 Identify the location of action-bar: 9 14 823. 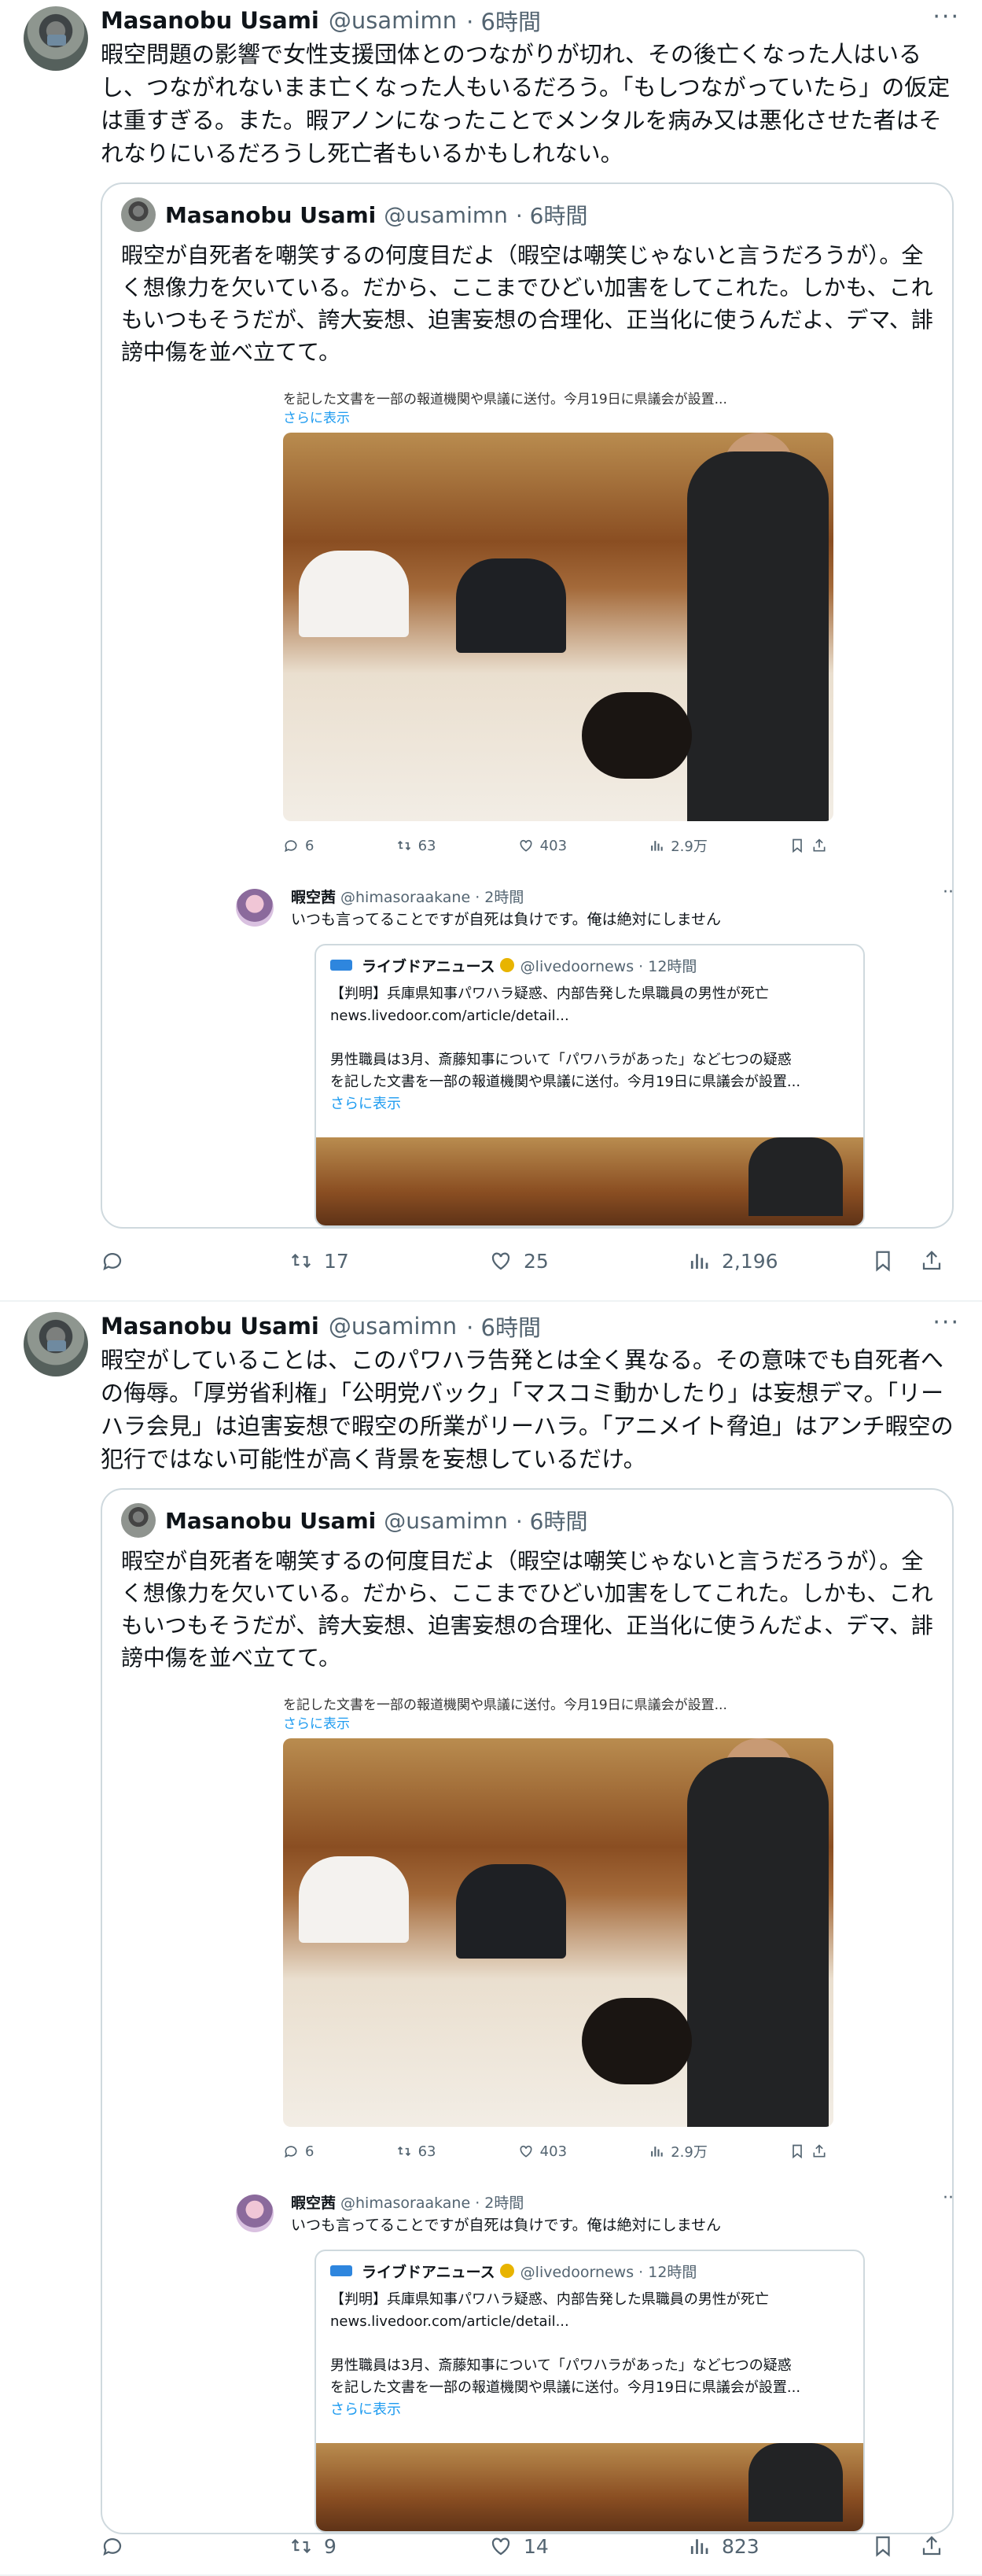
(527, 2546).